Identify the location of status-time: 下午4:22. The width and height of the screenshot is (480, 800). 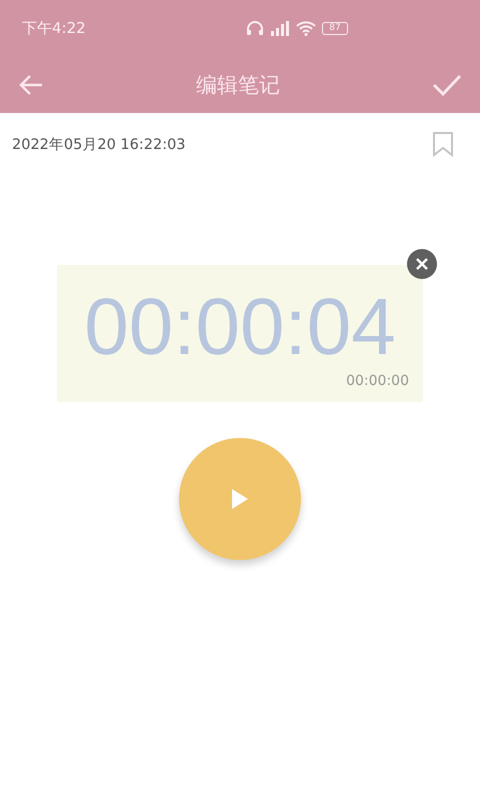
(54, 28).